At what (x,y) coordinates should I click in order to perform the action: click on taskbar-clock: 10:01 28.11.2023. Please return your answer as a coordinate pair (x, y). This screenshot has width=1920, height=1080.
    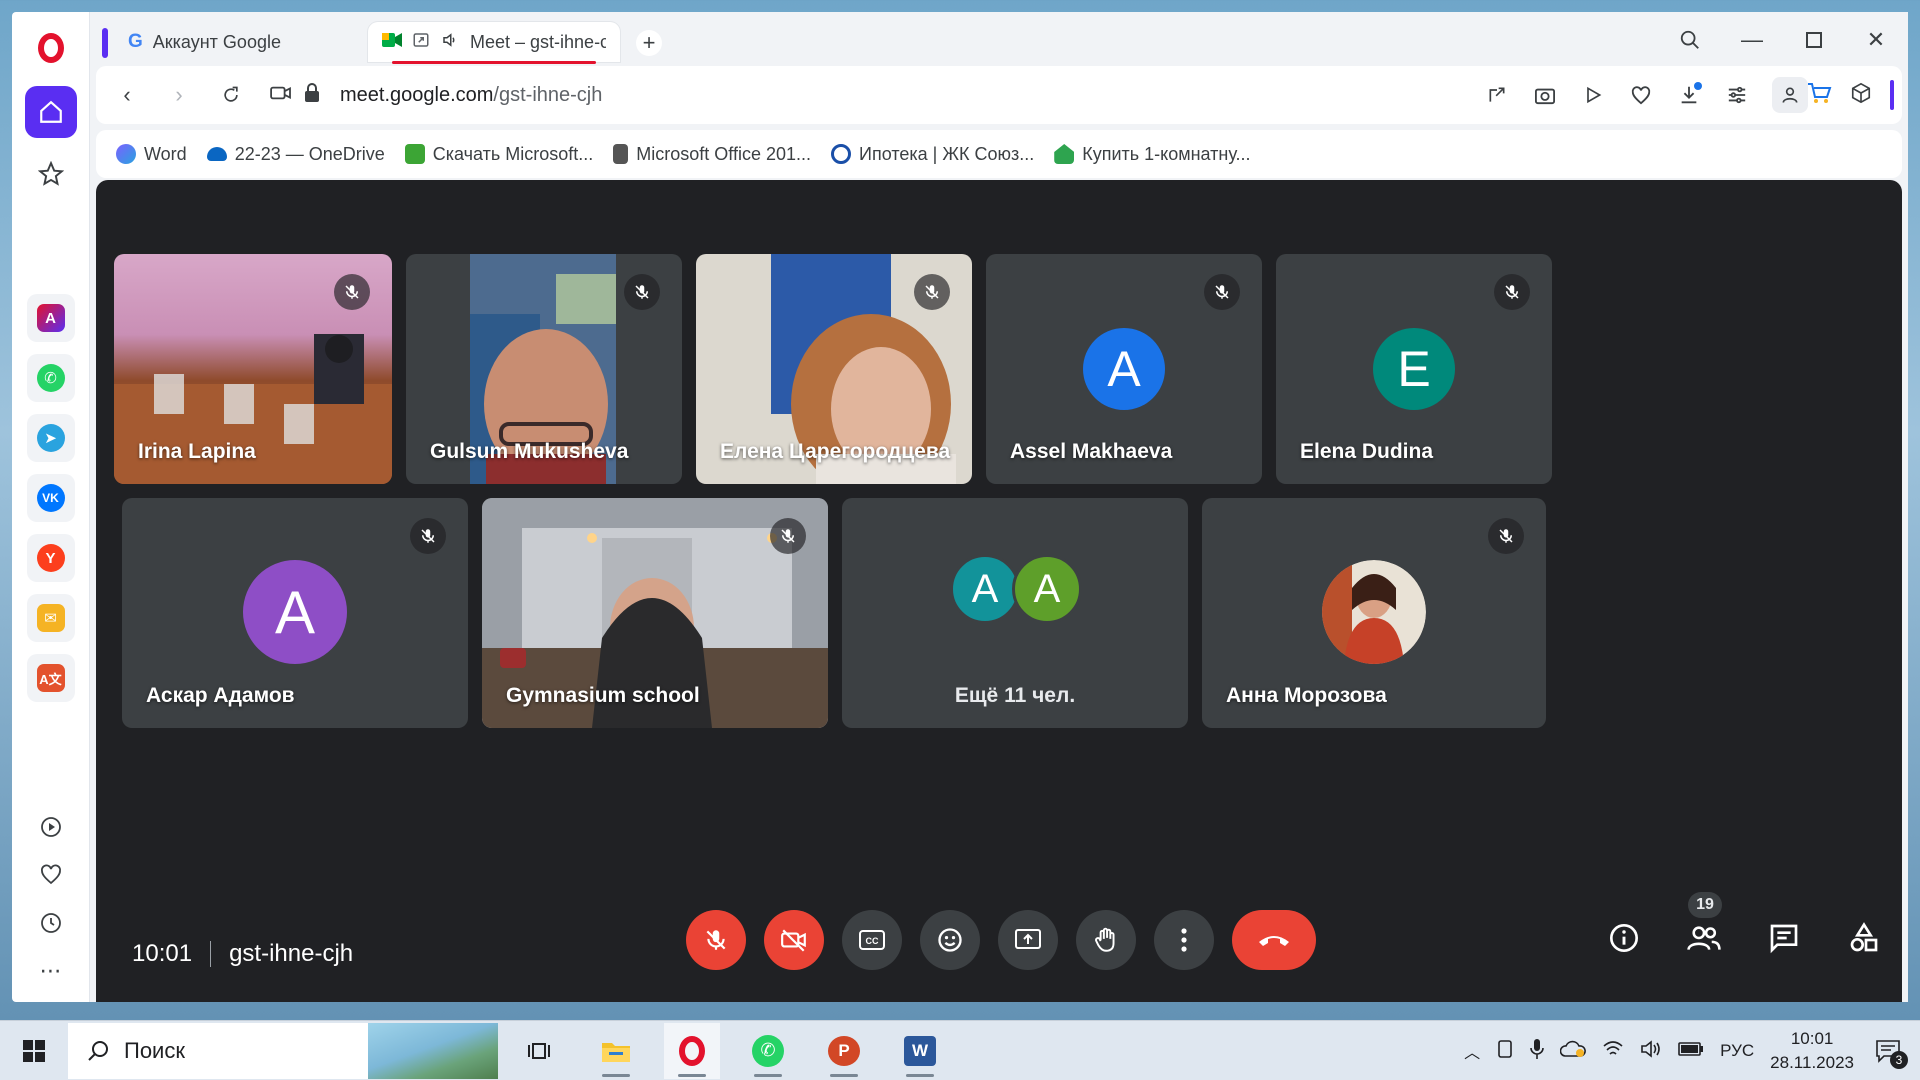
    Looking at the image, I should click on (1812, 1051).